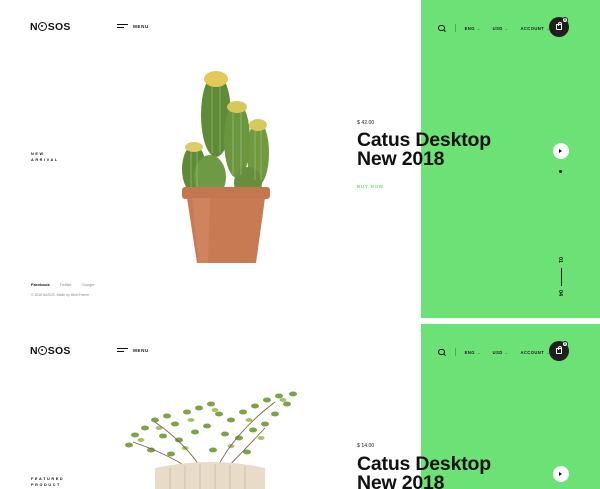 This screenshot has width=600, height=489. Describe the element at coordinates (560, 293) in the screenshot. I see `slide-counter-total: 04` at that location.